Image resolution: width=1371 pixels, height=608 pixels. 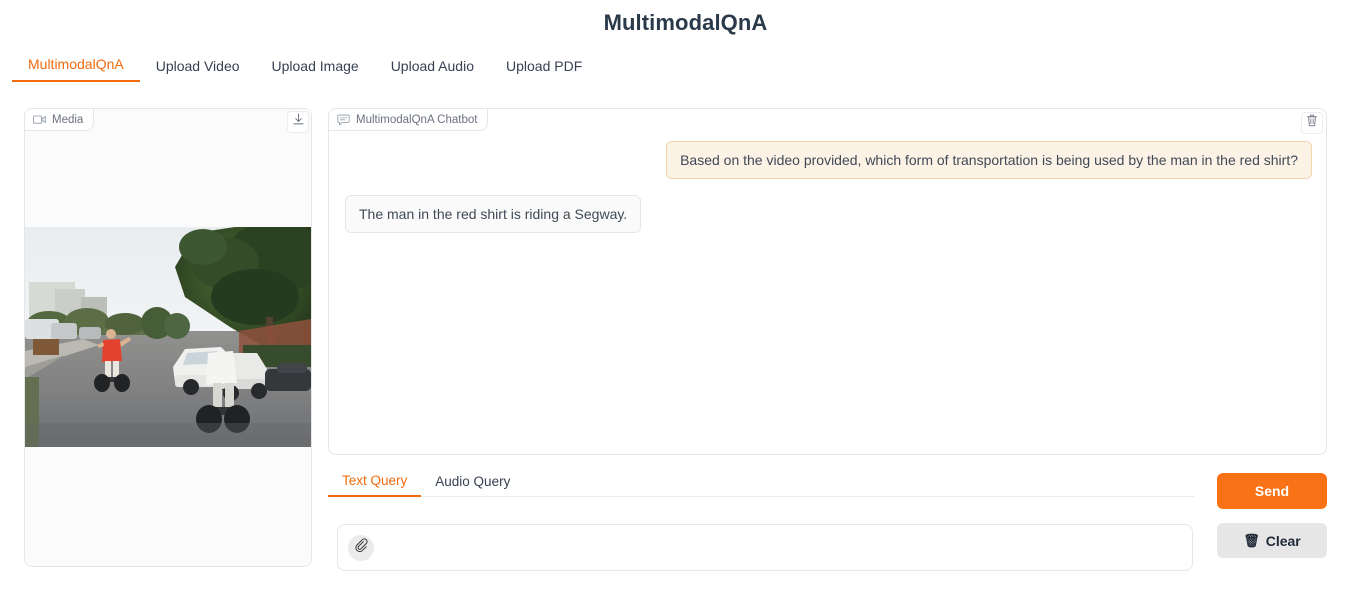 I want to click on tab-audio-query: Audio Query, so click(x=472, y=485).